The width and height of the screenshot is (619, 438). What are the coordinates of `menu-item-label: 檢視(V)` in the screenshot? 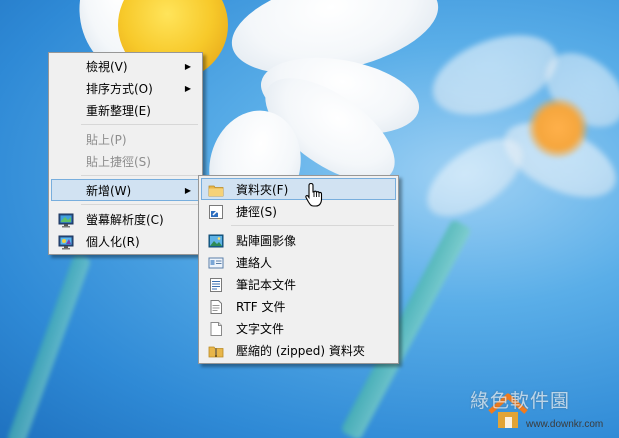 It's located at (107, 67).